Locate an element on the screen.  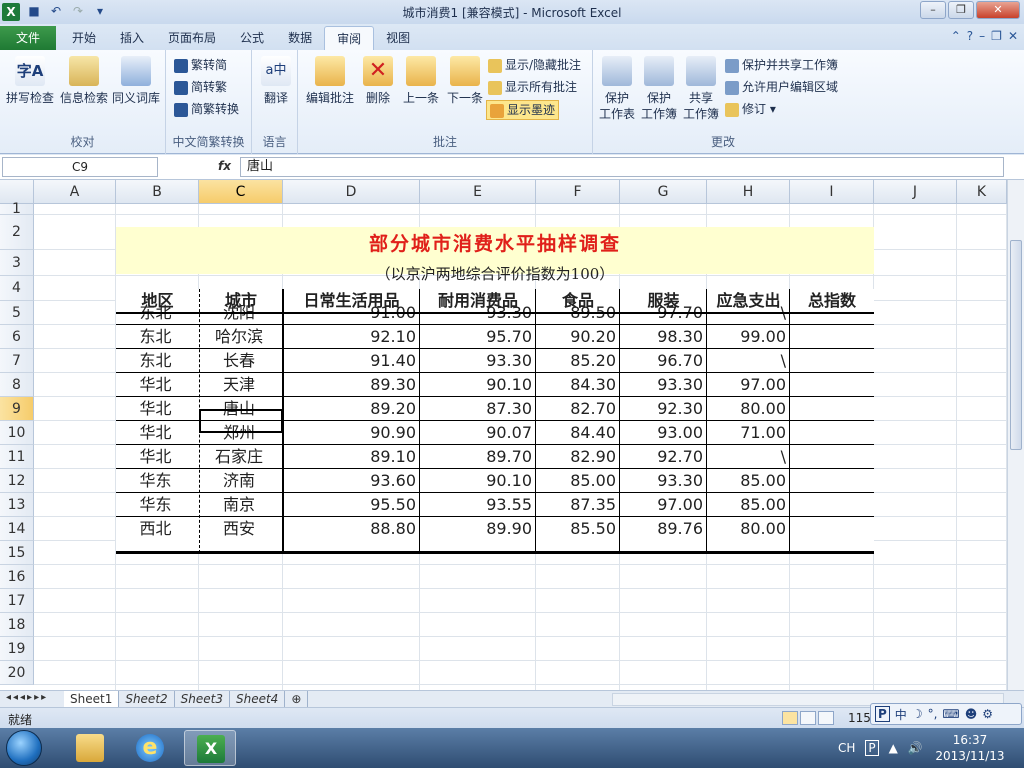
close-button: ✕ is located at coordinates (998, 10).